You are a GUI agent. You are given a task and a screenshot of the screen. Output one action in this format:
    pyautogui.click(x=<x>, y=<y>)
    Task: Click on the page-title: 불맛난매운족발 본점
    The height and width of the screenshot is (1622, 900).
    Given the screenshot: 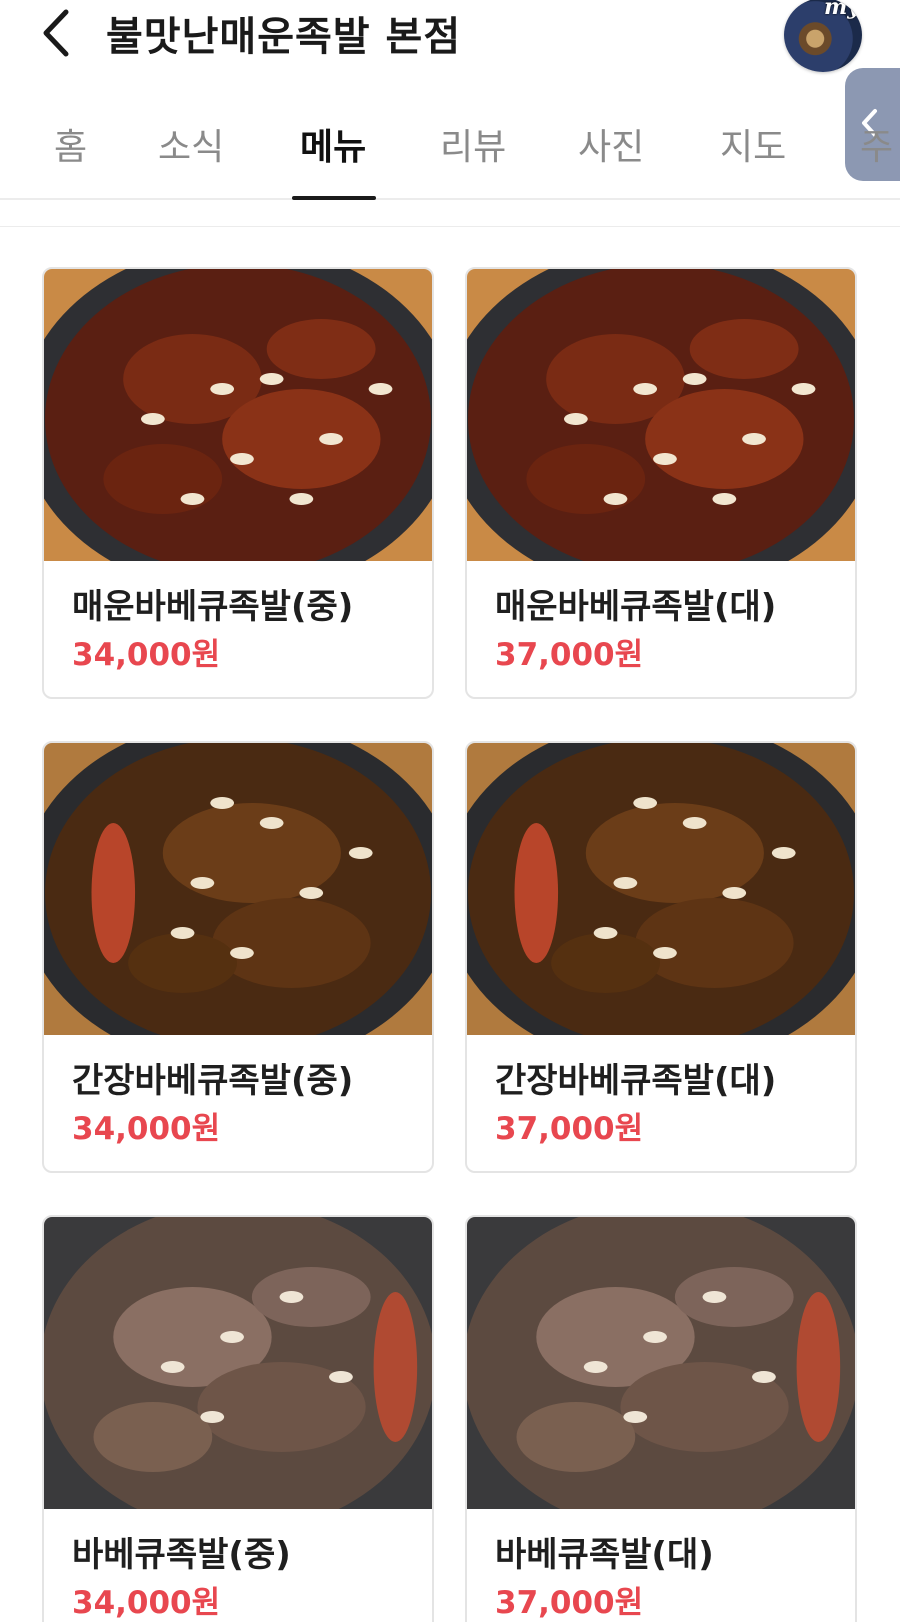 What is the action you would take?
    pyautogui.click(x=284, y=37)
    